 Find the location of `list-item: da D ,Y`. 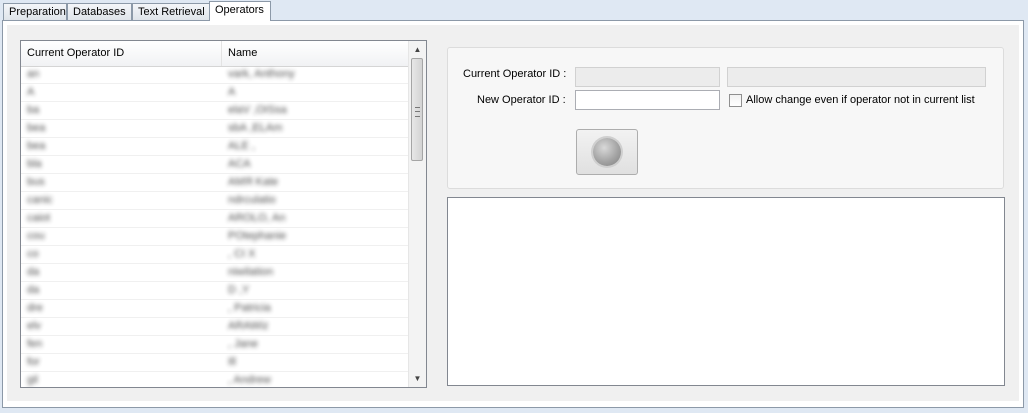

list-item: da D ,Y is located at coordinates (215, 291).